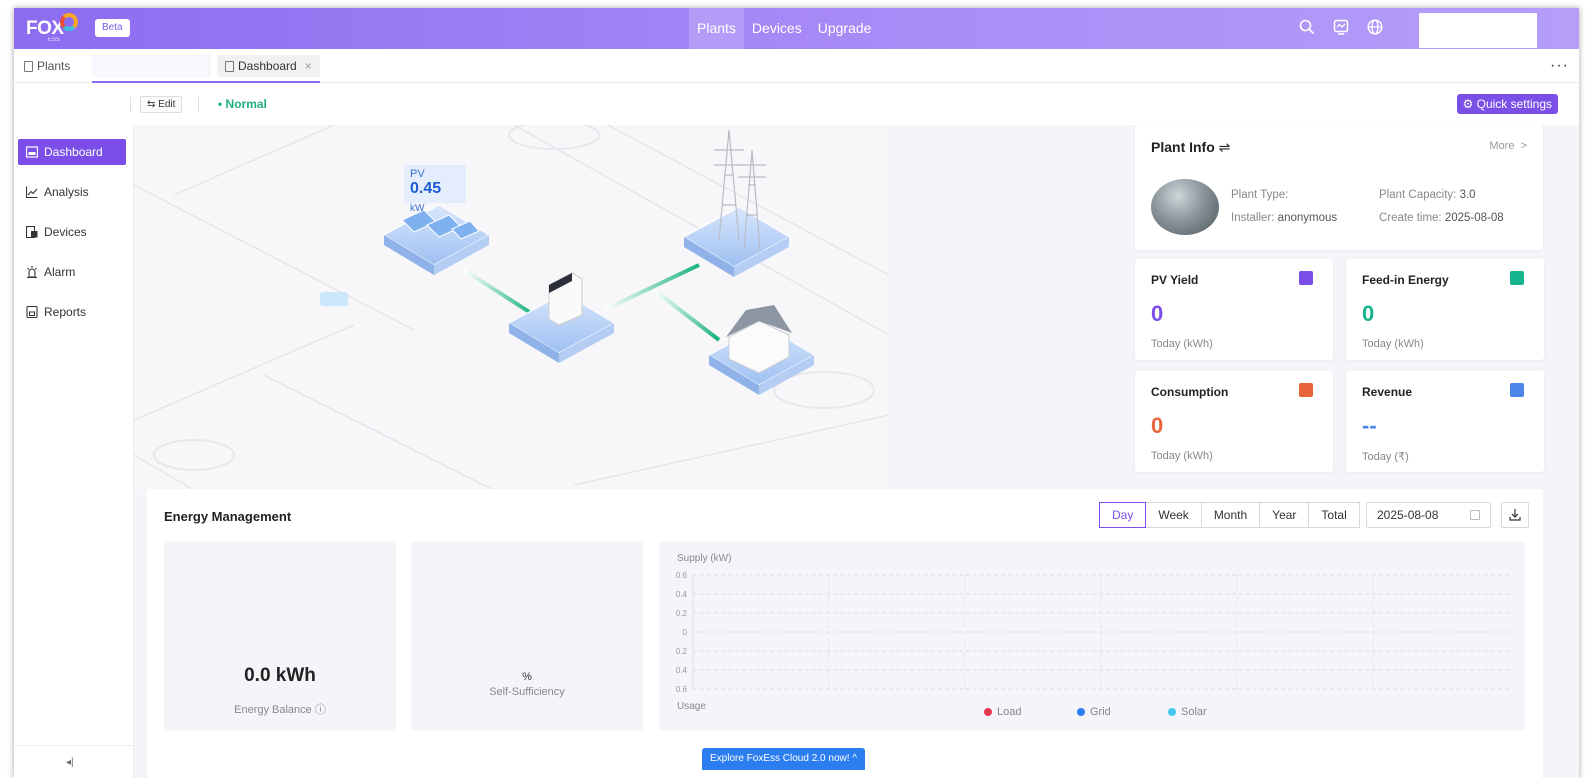  Describe the element at coordinates (1284, 218) in the screenshot. I see `installer-row: Installer: anonymous` at that location.